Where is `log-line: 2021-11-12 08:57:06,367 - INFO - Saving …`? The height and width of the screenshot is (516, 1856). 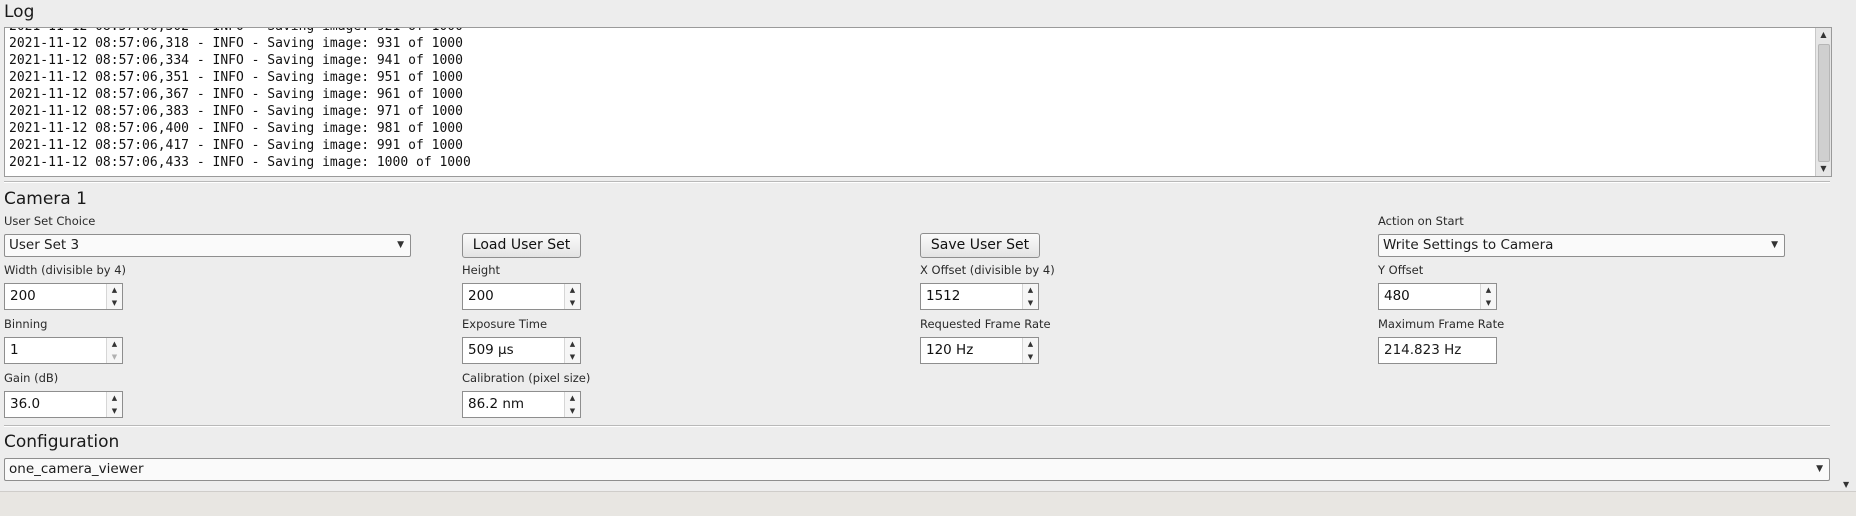 log-line: 2021-11-12 08:57:06,367 - INFO - Saving … is located at coordinates (236, 94).